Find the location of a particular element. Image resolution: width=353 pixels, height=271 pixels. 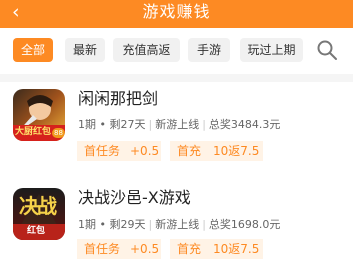

filter-mobile: 手游 is located at coordinates (209, 50).